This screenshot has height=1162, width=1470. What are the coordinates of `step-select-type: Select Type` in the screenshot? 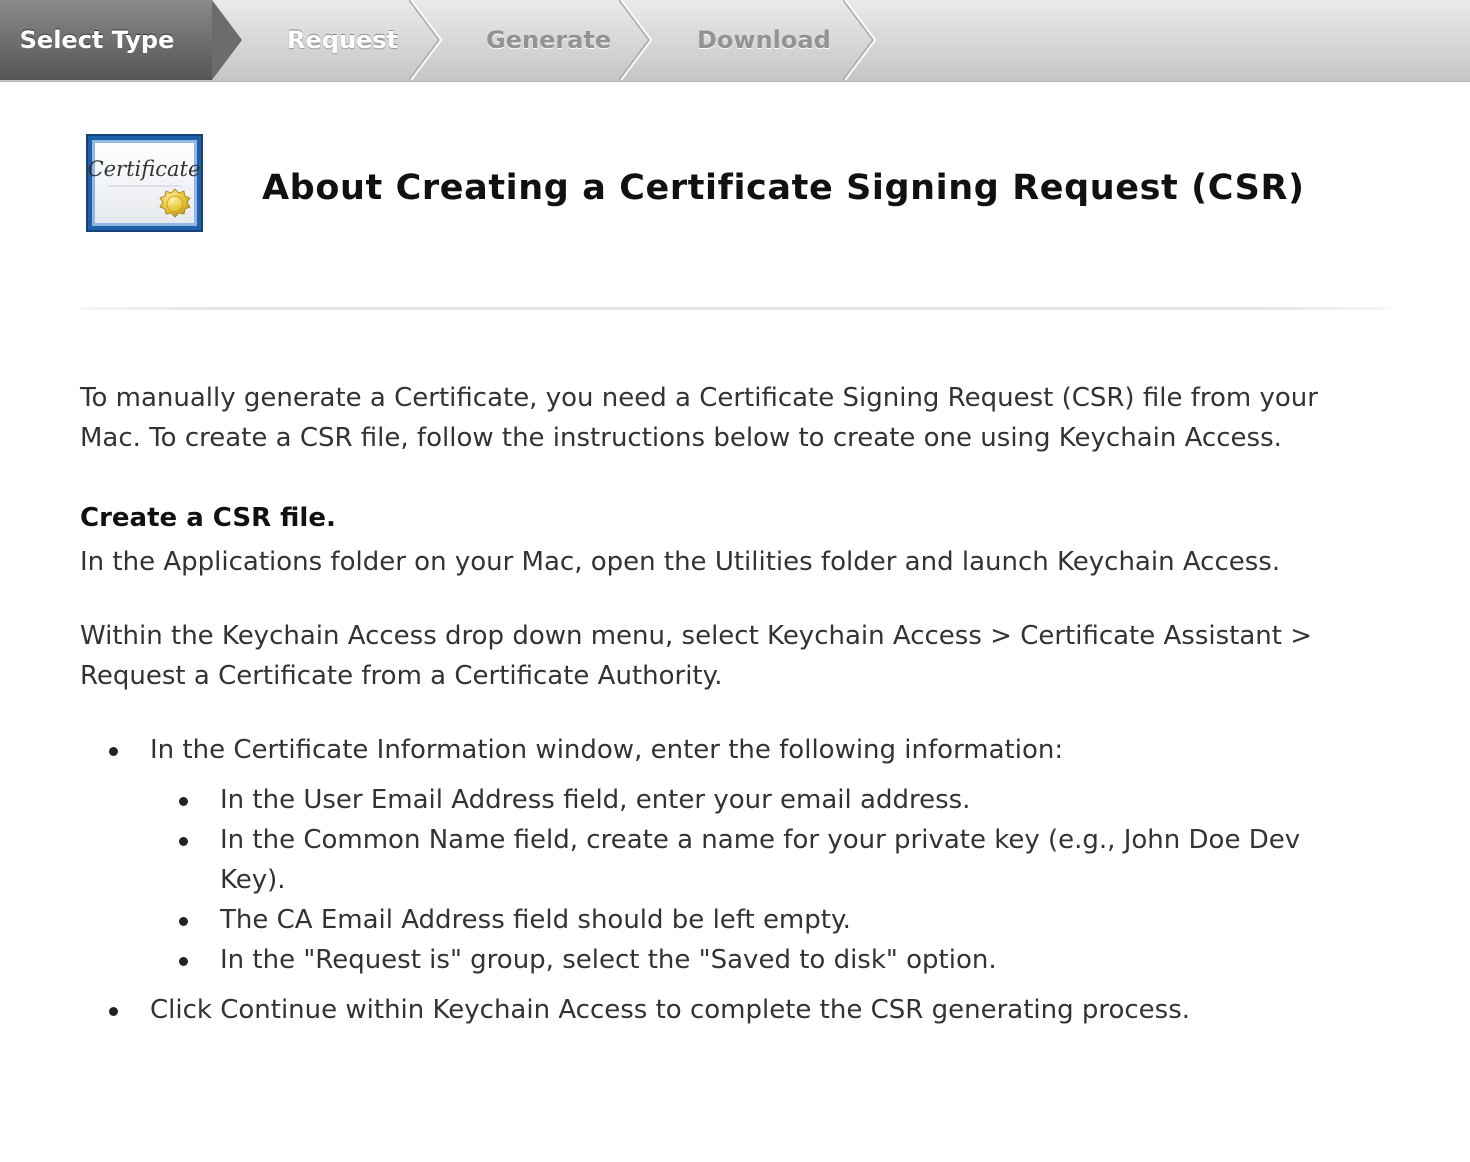 It's located at (121, 40).